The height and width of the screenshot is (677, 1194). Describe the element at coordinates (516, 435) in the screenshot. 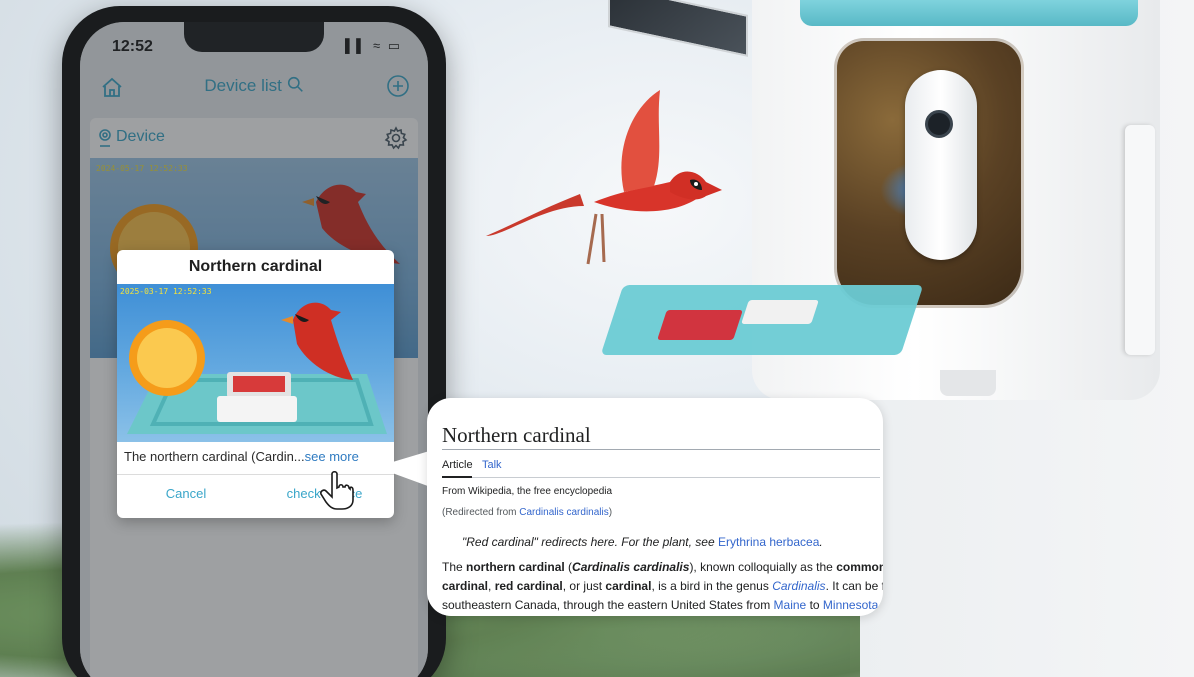

I see `wiki-title: Northern cardinal` at that location.